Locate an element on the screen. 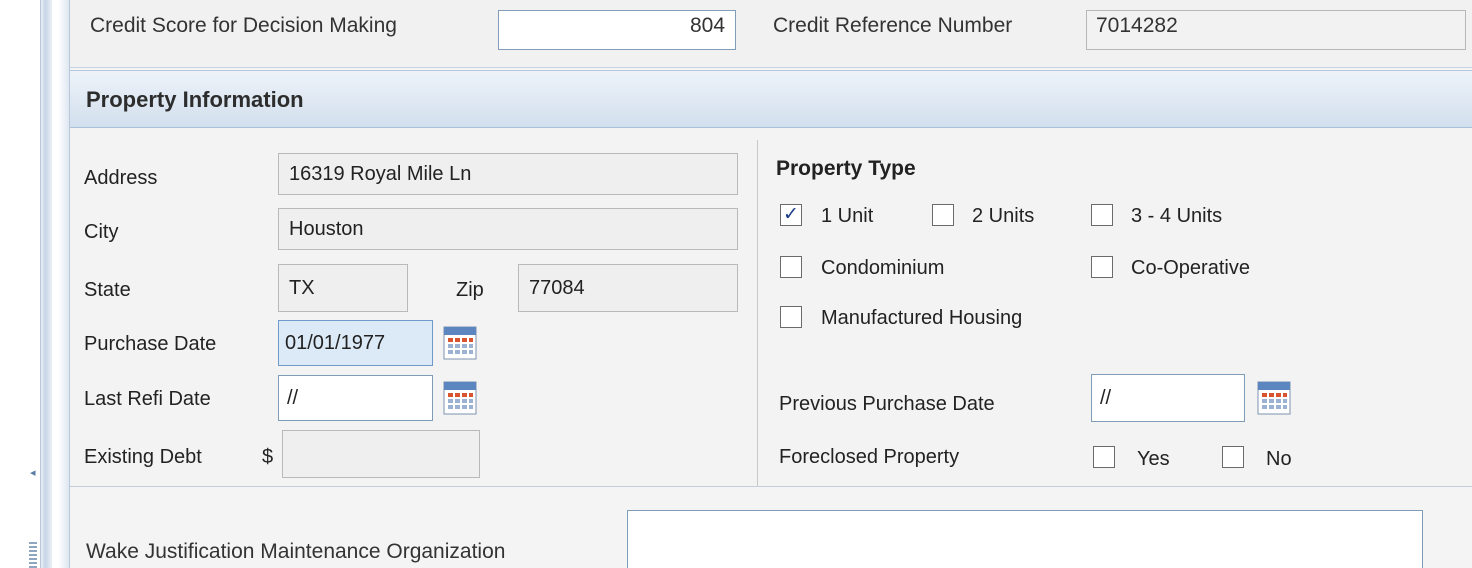  currency-symbol: $ is located at coordinates (268, 457).